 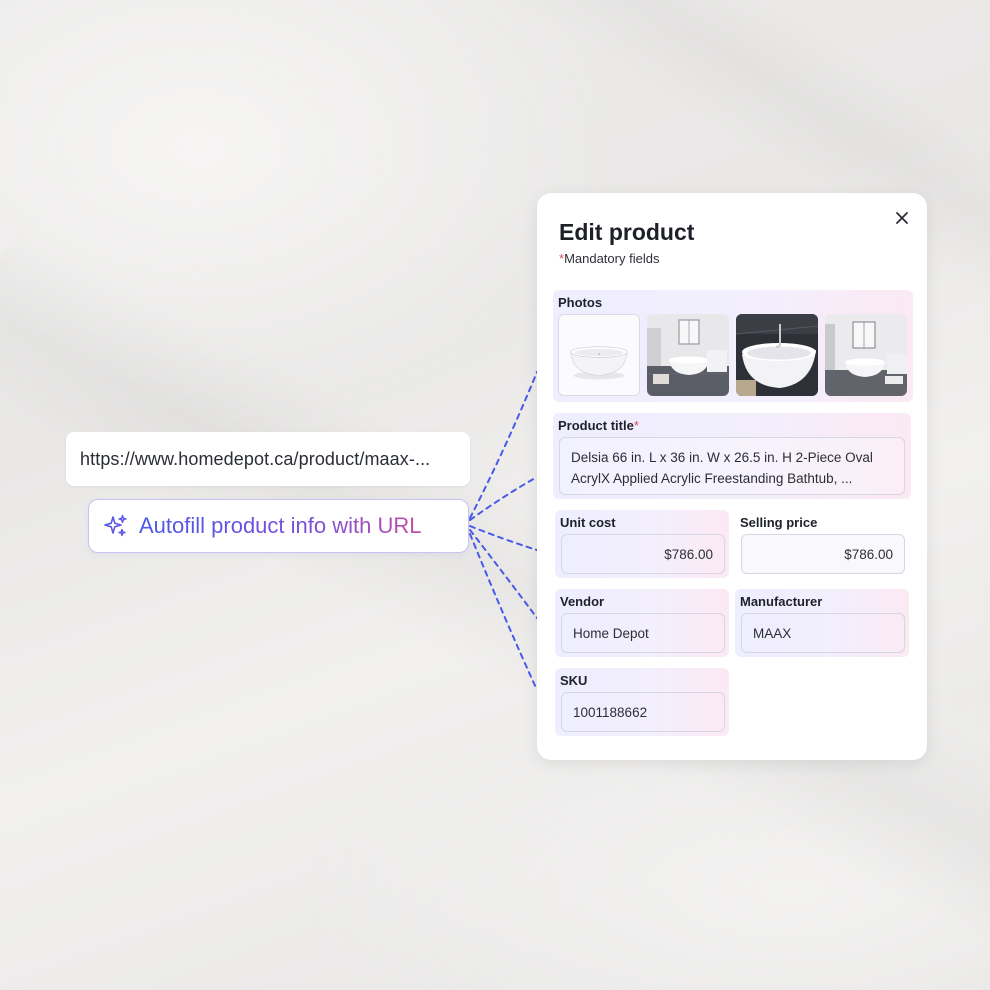 I want to click on unit-cost-label: Unit cost, so click(x=588, y=522).